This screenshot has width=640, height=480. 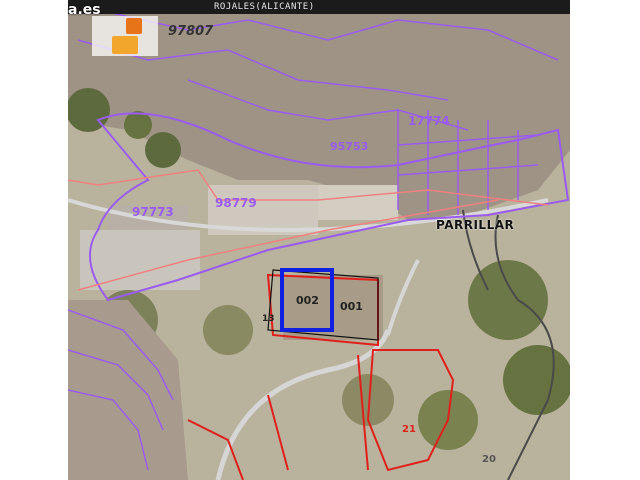 What do you see at coordinates (134, 26) in the screenshot?
I see `logo-square-orange` at bounding box center [134, 26].